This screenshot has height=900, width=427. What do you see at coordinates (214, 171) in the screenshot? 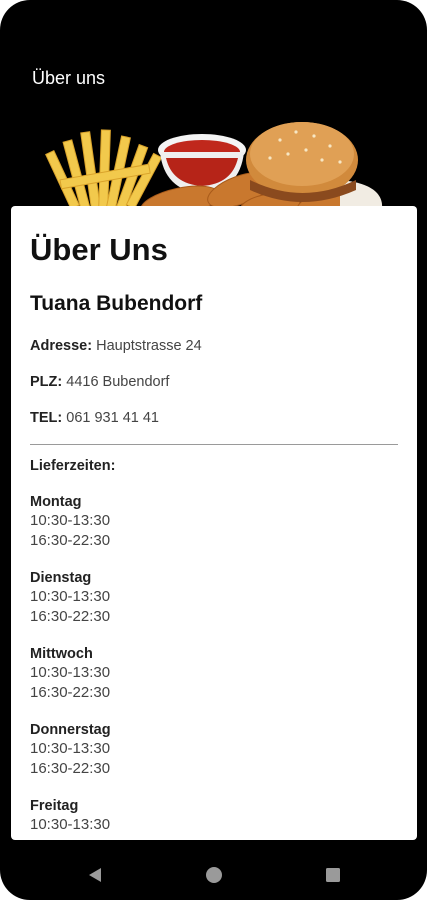
I see `food-hero-image` at bounding box center [214, 171].